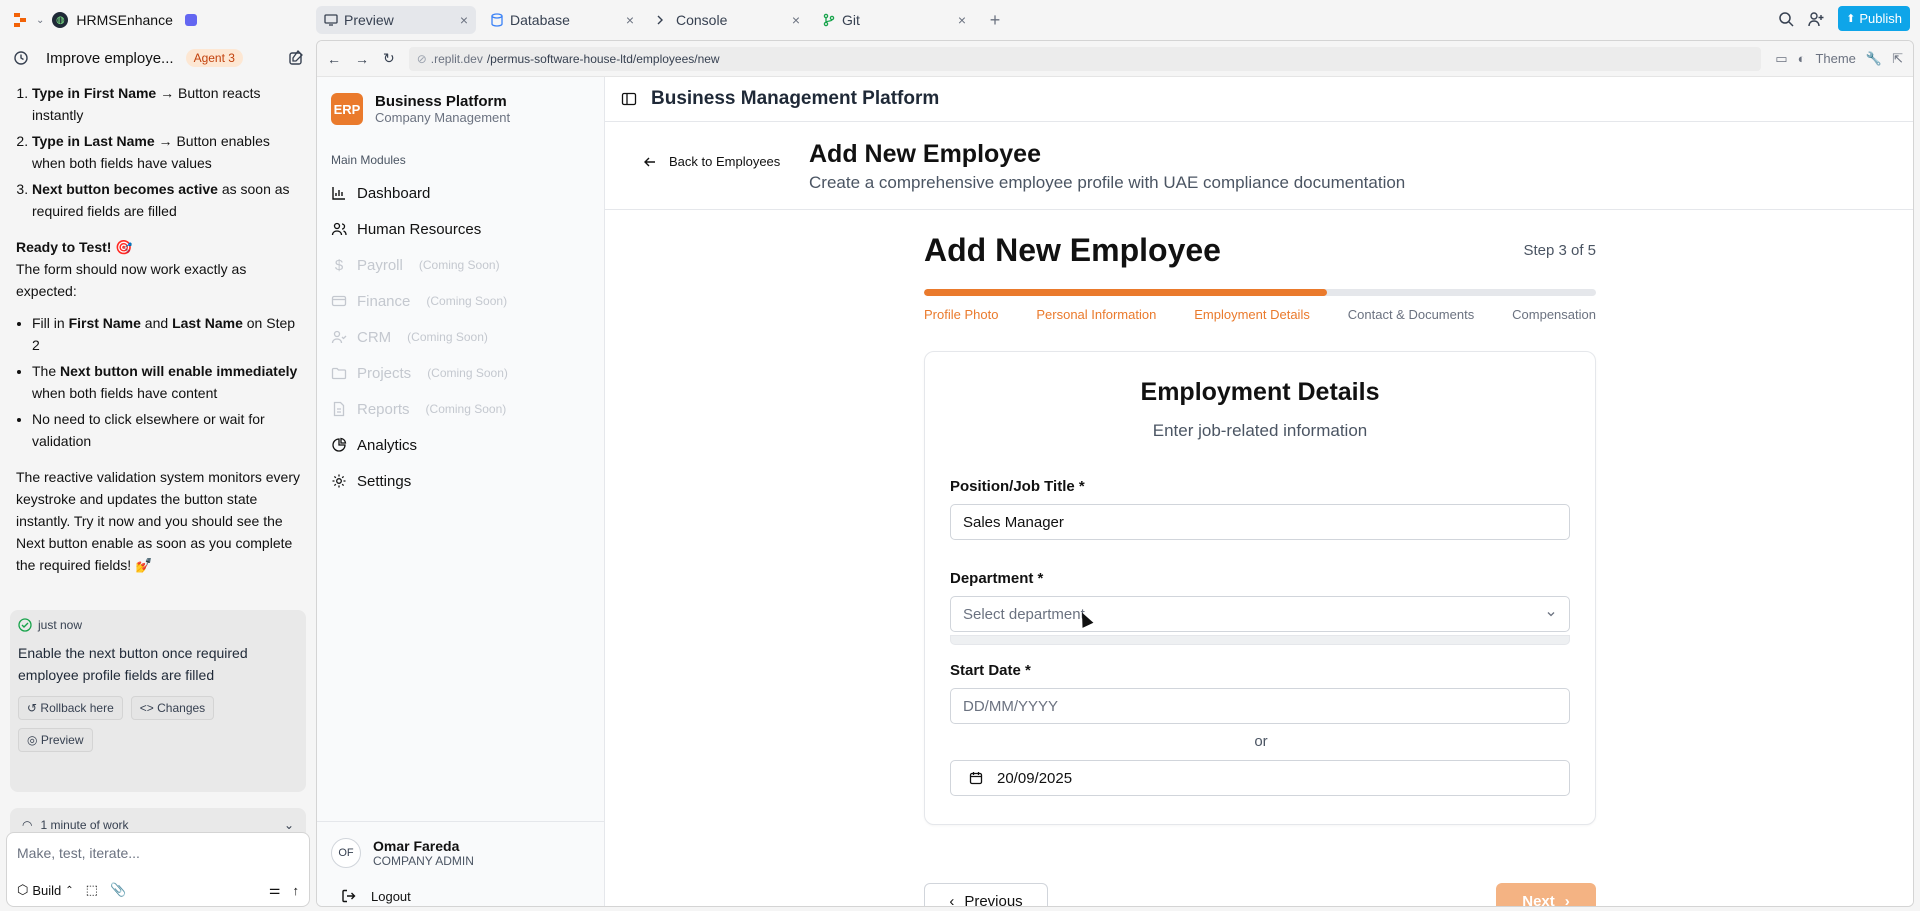 The width and height of the screenshot is (1920, 911). I want to click on settings-sliders-icon: ⚌, so click(275, 890).